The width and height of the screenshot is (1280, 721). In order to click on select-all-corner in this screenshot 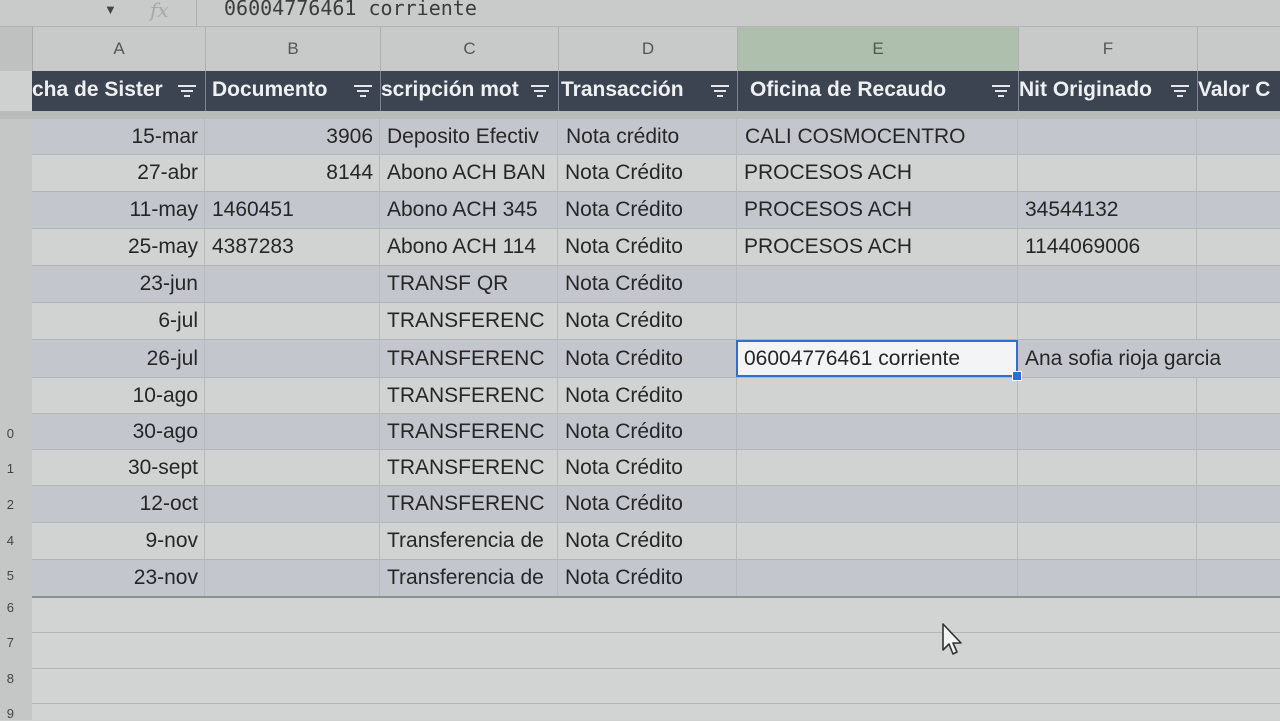, I will do `click(16, 49)`.